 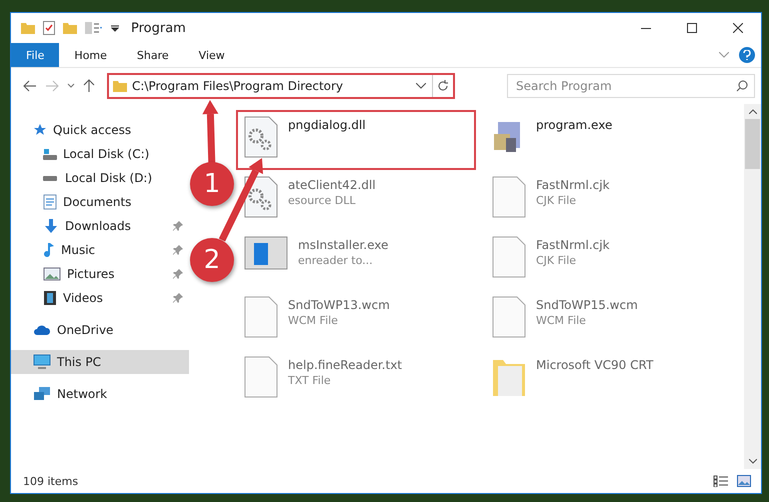 I want to click on sidebar-item: Quick access, so click(x=100, y=130).